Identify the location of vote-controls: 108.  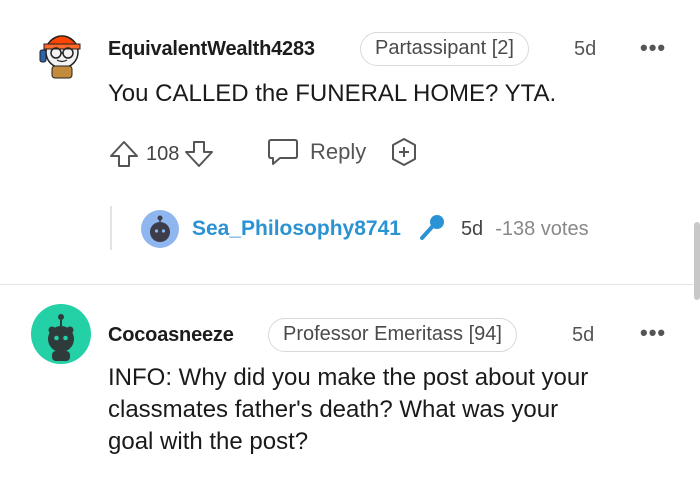
(161, 154).